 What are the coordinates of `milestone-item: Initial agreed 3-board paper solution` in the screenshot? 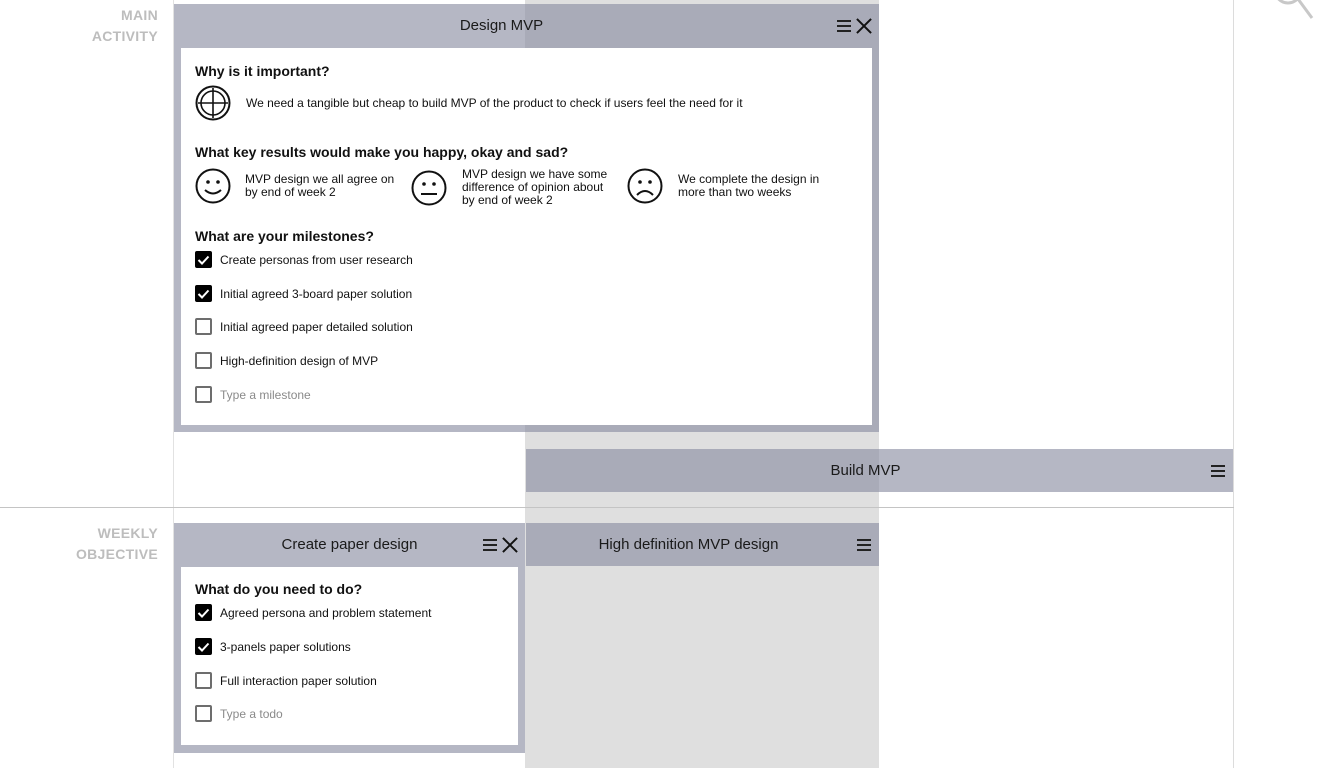 It's located at (303, 293).